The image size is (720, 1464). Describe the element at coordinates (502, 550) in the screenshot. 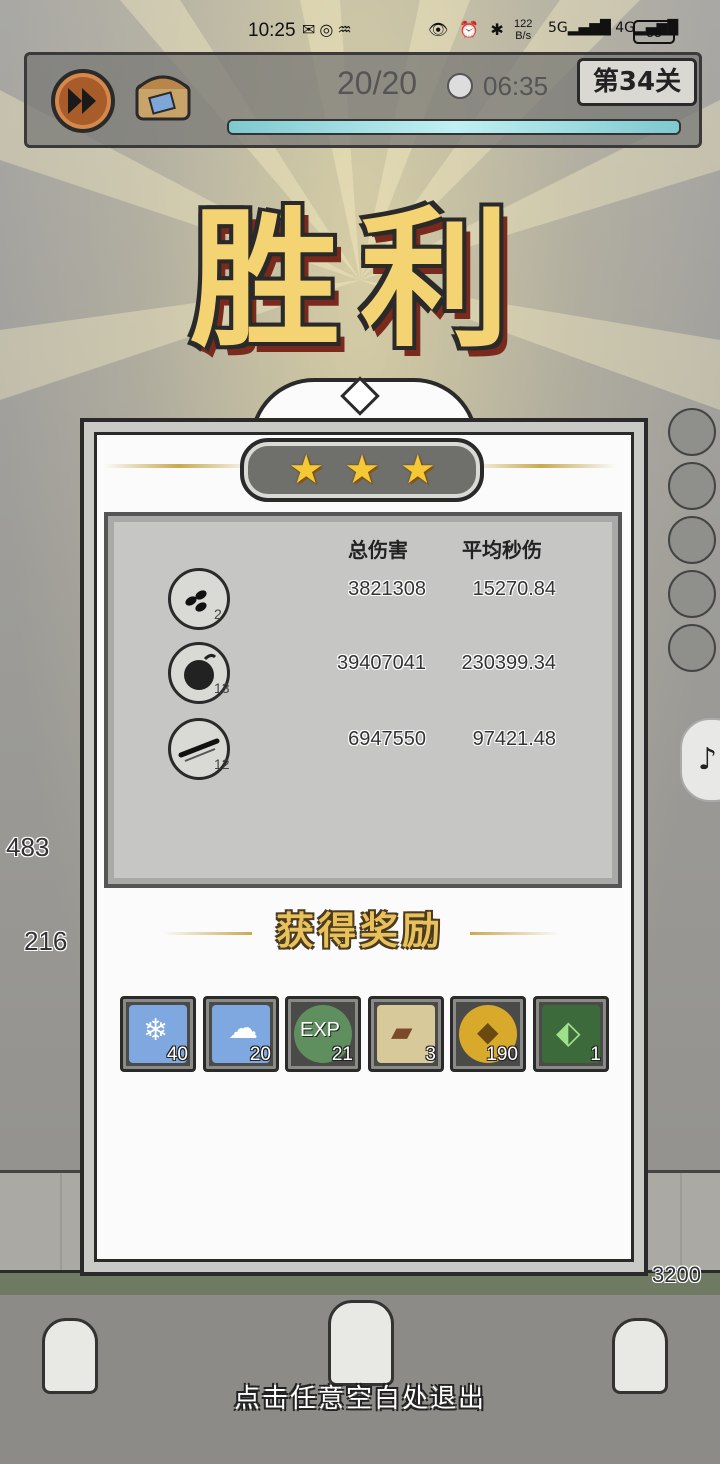

I see `col-header-avg-dps: 平均秒伤` at that location.